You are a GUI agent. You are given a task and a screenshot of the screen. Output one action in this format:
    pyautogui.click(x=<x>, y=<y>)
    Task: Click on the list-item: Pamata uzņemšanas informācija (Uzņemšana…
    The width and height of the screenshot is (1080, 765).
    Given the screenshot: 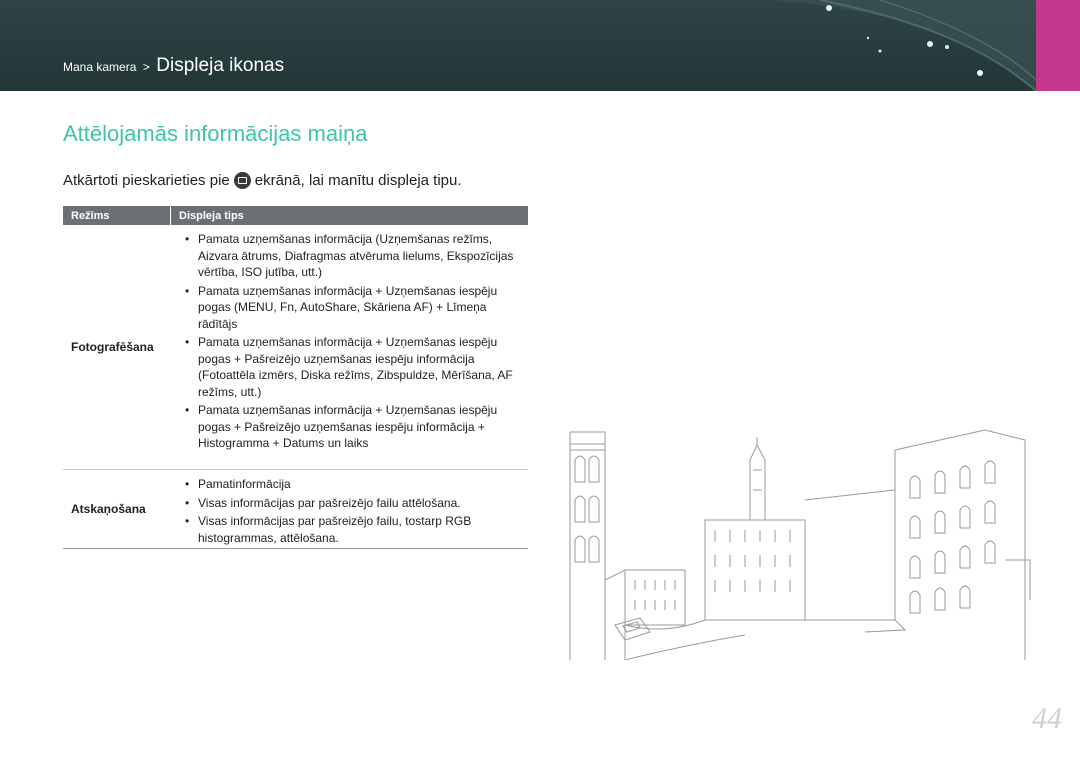 What is the action you would take?
    pyautogui.click(x=353, y=256)
    